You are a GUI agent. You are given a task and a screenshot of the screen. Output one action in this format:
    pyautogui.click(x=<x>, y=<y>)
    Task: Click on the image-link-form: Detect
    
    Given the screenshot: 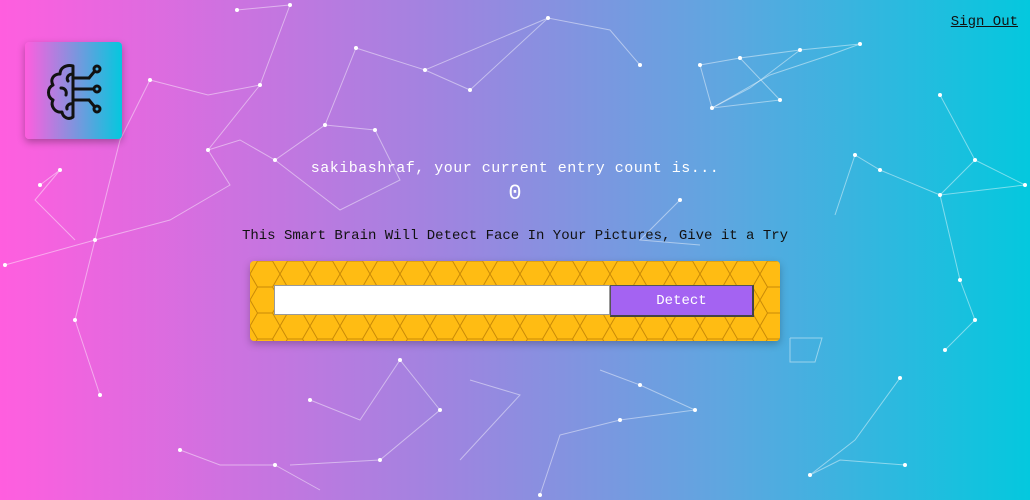 What is the action you would take?
    pyautogui.click(x=515, y=301)
    